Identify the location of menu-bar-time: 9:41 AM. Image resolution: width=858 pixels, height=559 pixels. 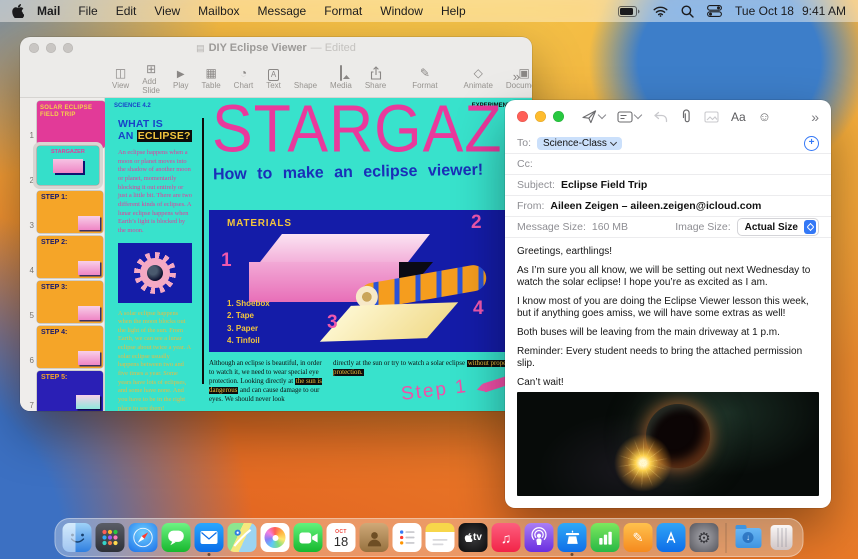
(824, 11).